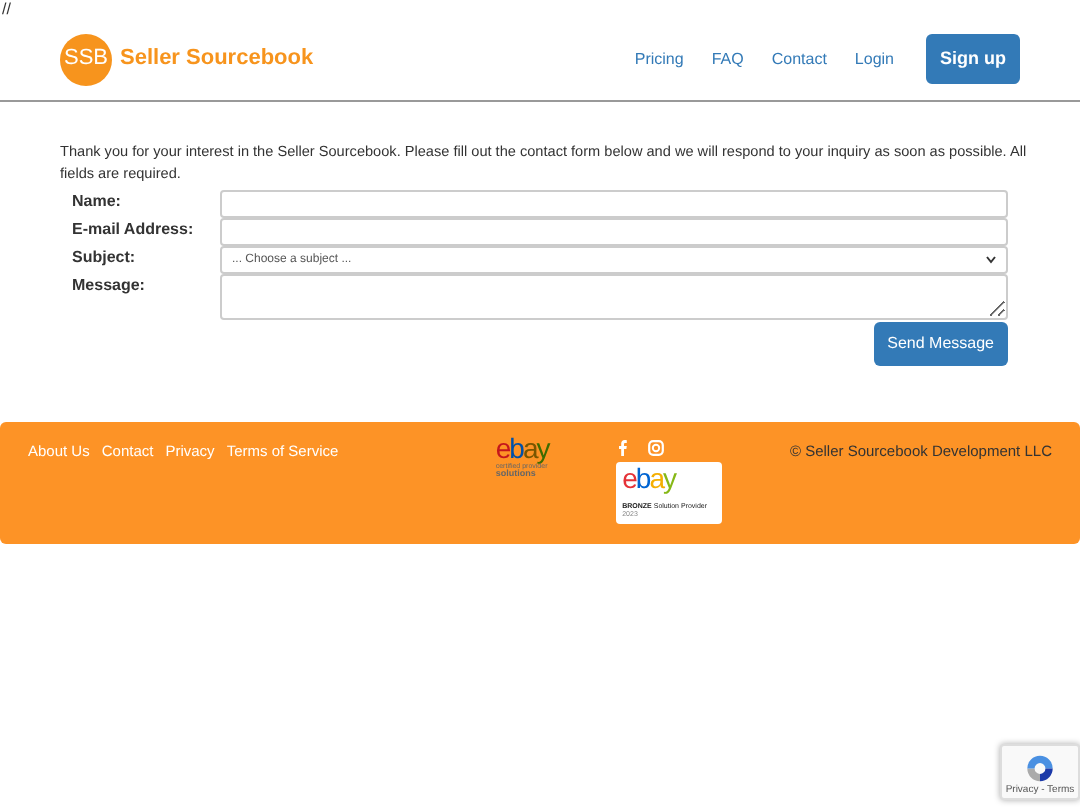 The height and width of the screenshot is (810, 1080). What do you see at coordinates (874, 59) in the screenshot?
I see `nav-link: Login` at bounding box center [874, 59].